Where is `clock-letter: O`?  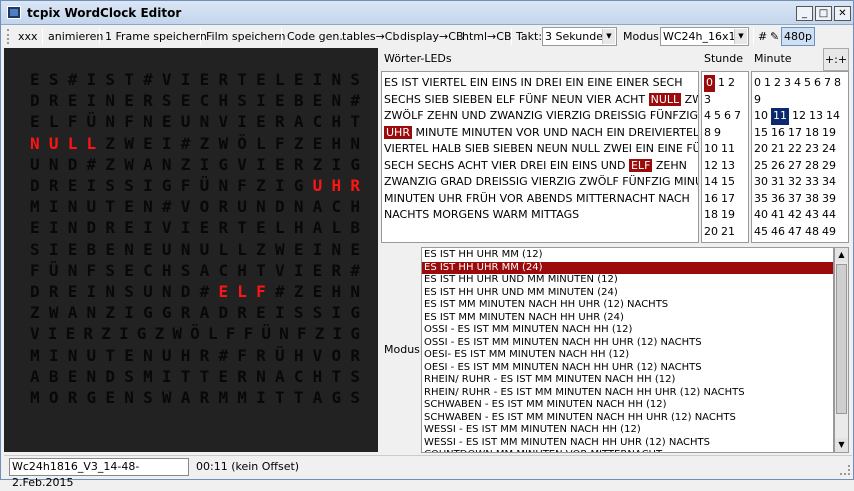
clock-letter: O is located at coordinates (337, 355).